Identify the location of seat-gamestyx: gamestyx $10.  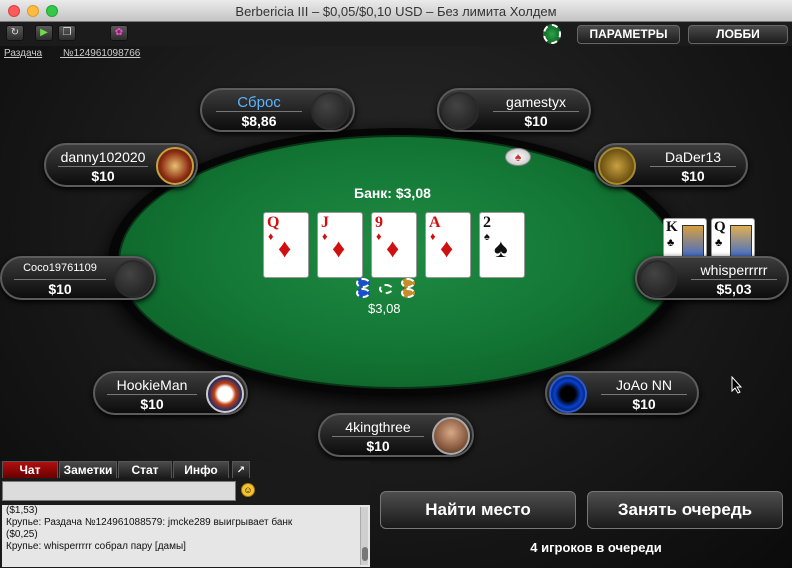
(514, 110).